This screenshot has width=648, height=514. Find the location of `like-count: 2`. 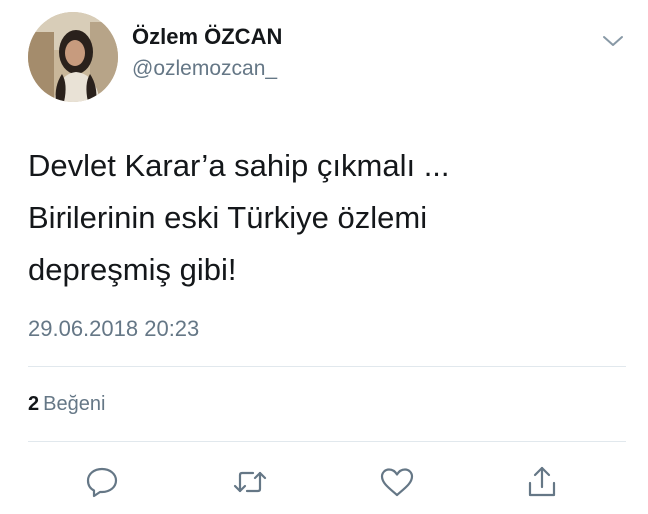

like-count: 2 is located at coordinates (34, 404).